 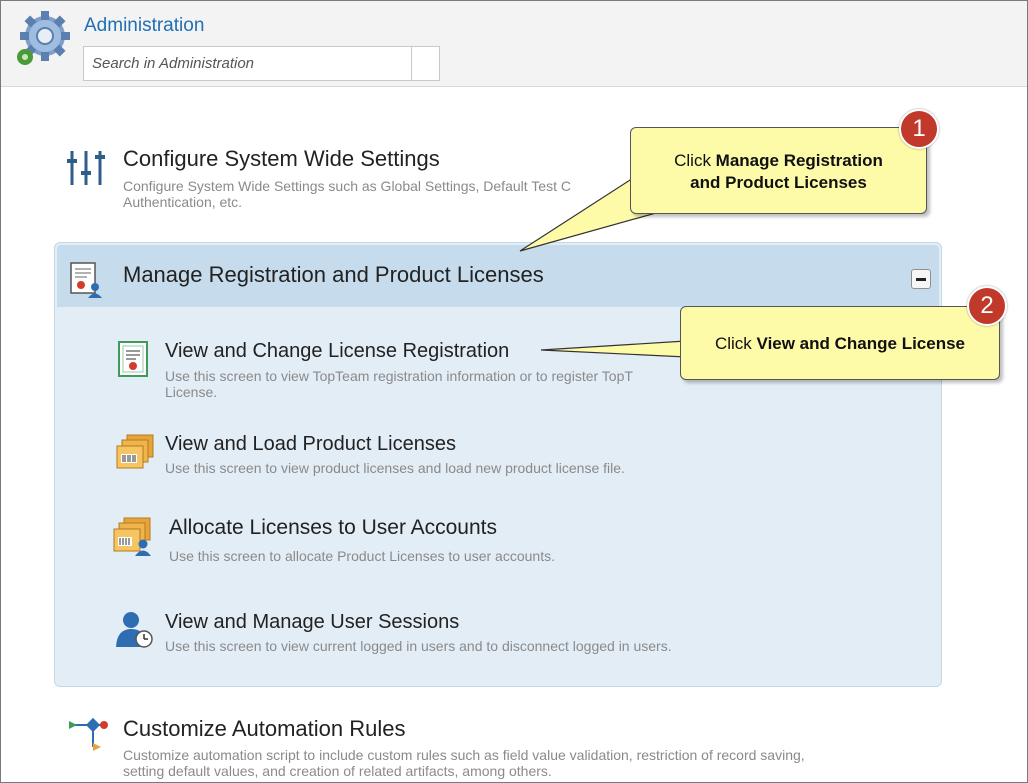 What do you see at coordinates (134, 630) in the screenshot?
I see `user-clock-icon` at bounding box center [134, 630].